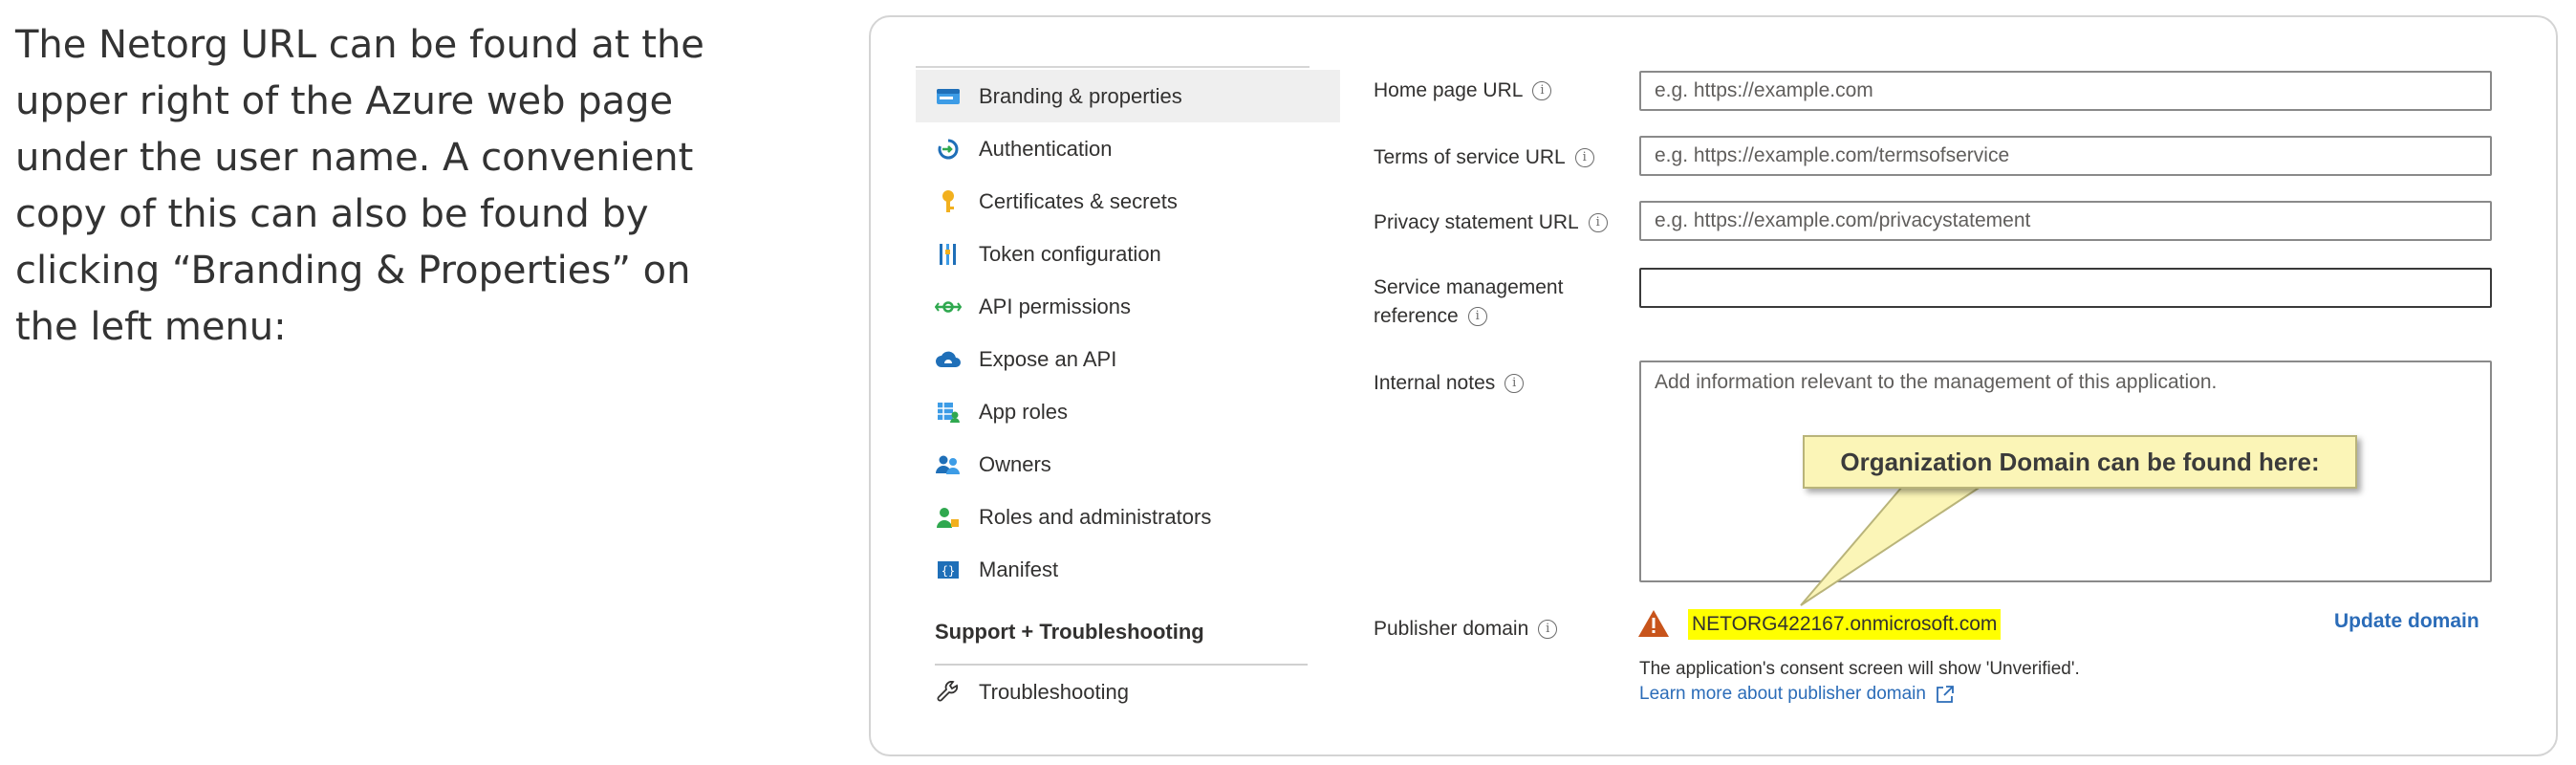 This screenshot has width=2576, height=765. I want to click on update-domain-link: Update domain, so click(2406, 621).